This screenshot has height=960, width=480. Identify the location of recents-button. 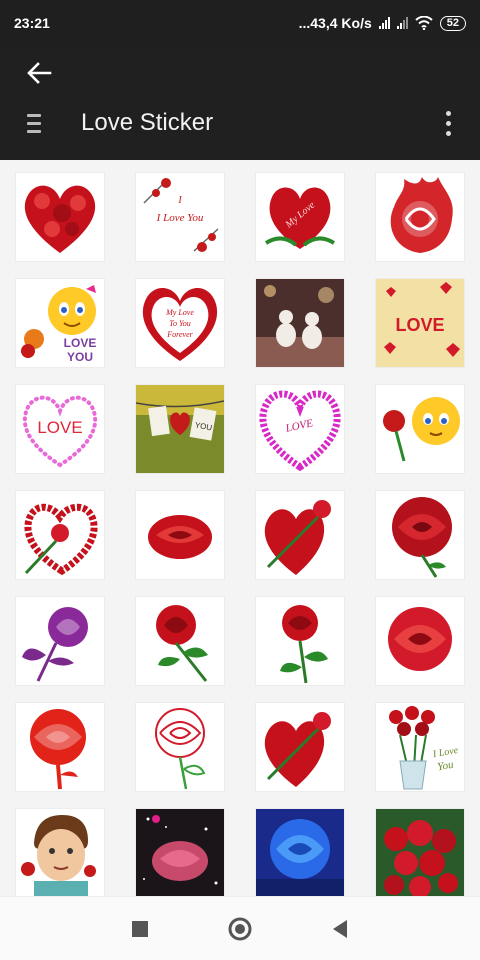
(140, 929).